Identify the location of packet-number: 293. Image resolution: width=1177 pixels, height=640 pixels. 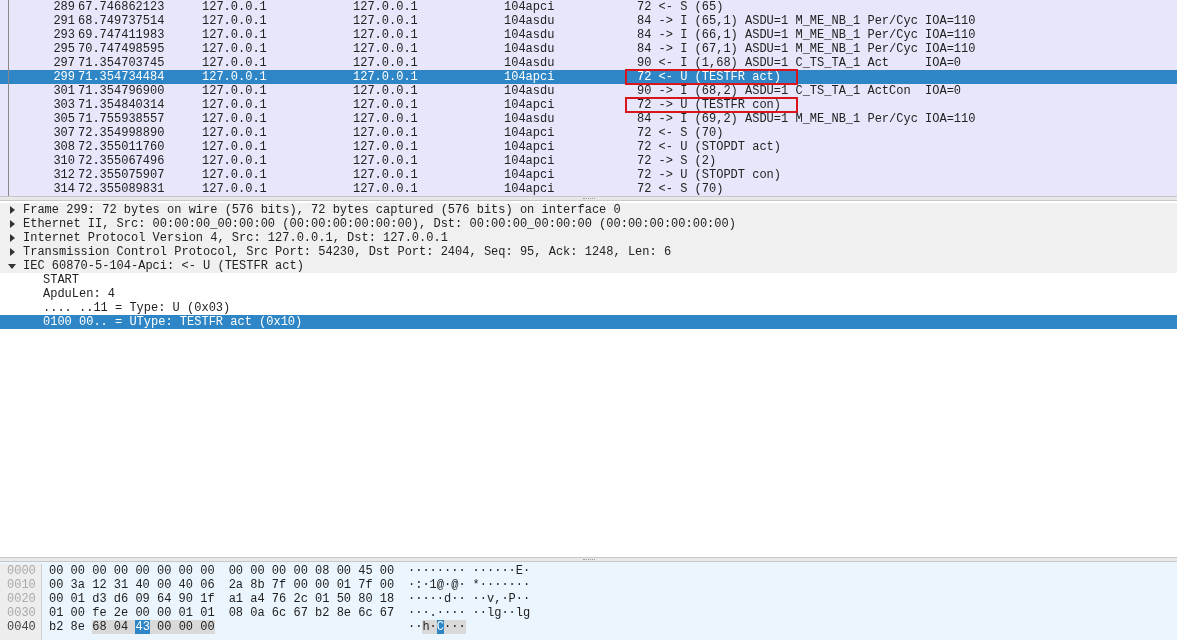
(63, 35).